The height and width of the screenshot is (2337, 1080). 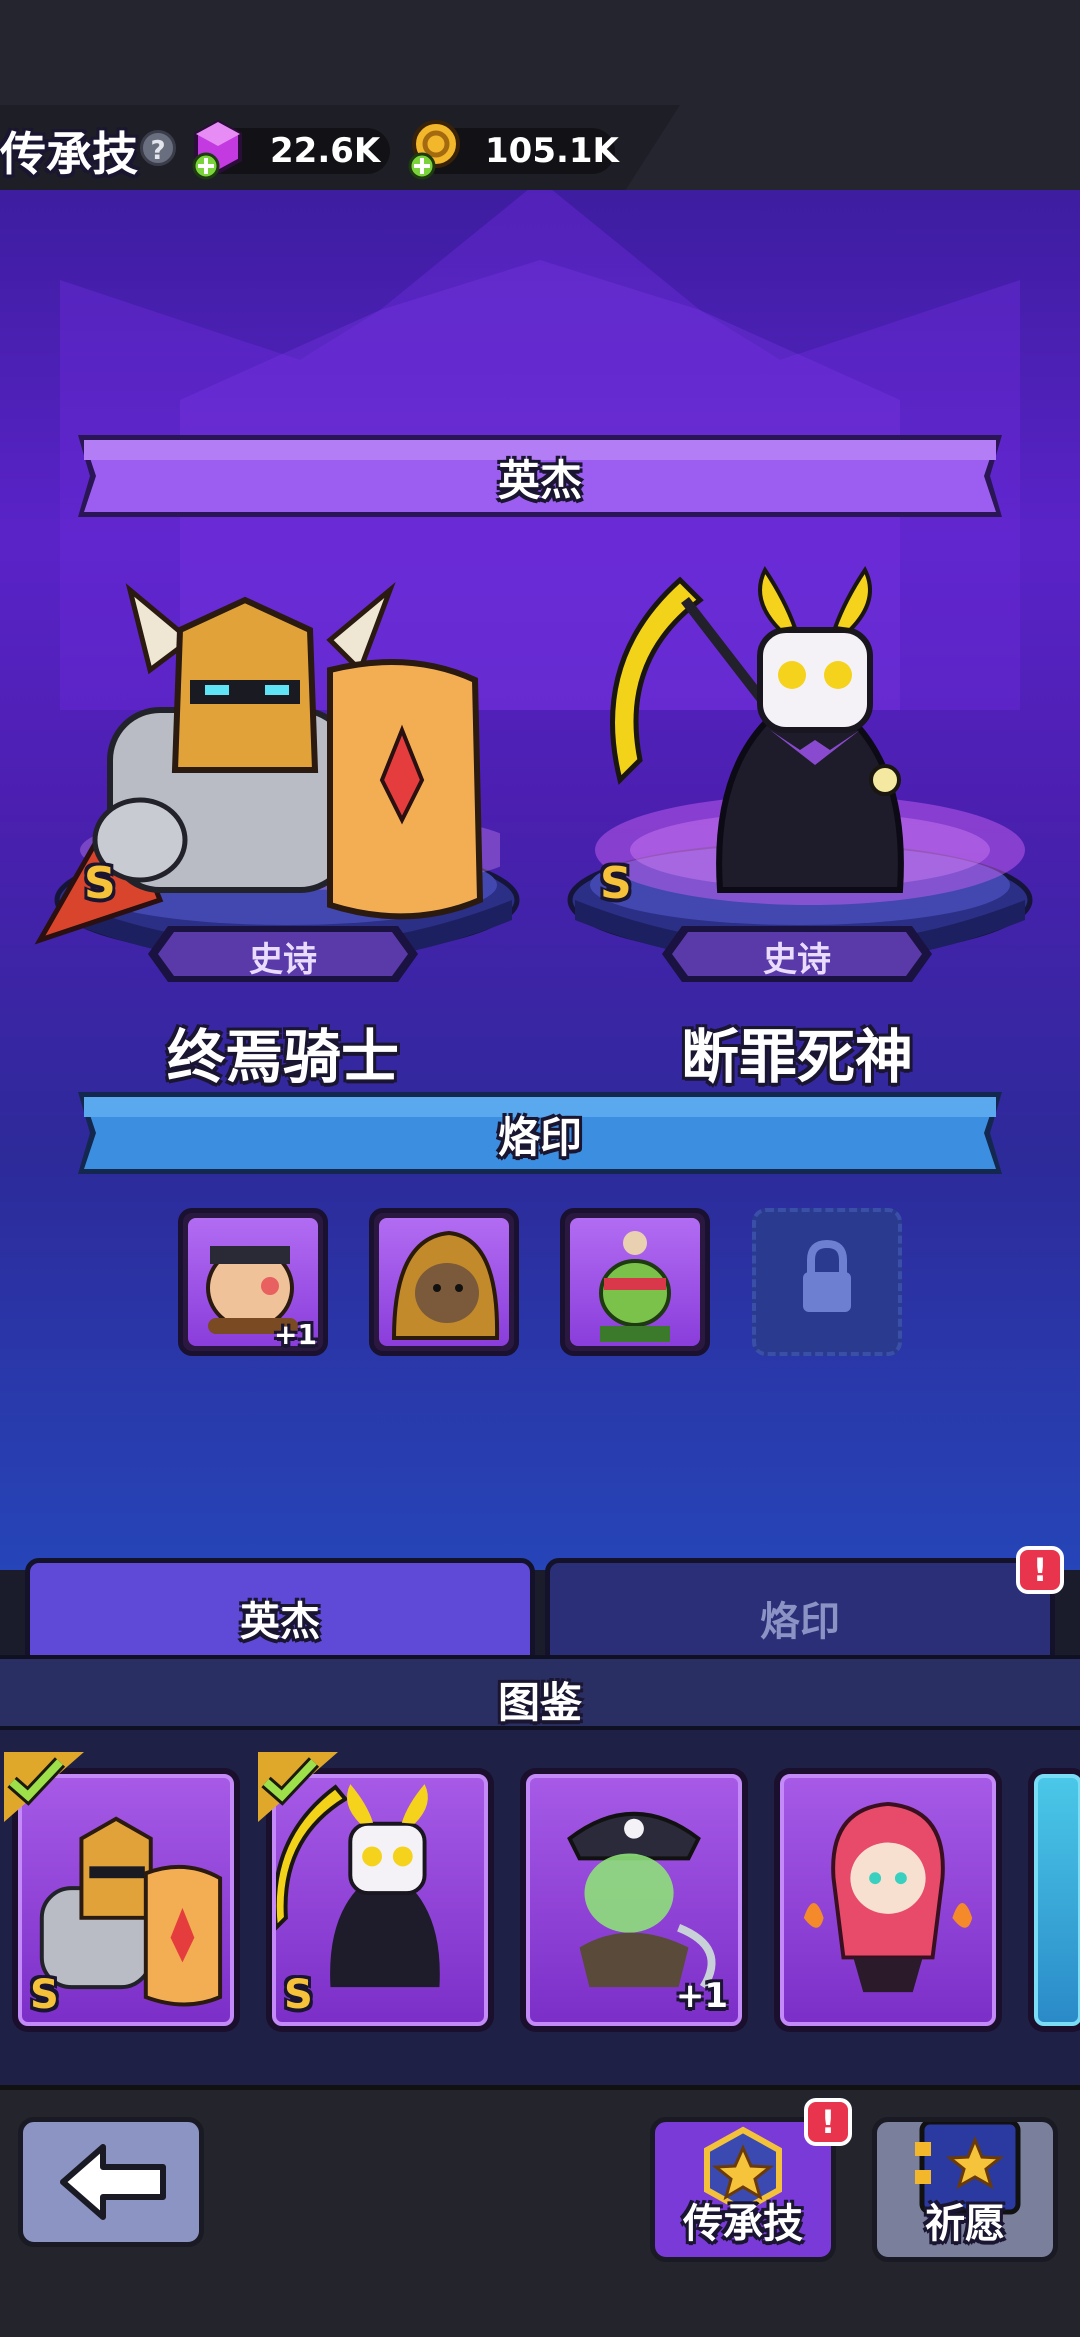 I want to click on rarity-tag-left-label-wrap: 史诗, so click(x=283, y=954).